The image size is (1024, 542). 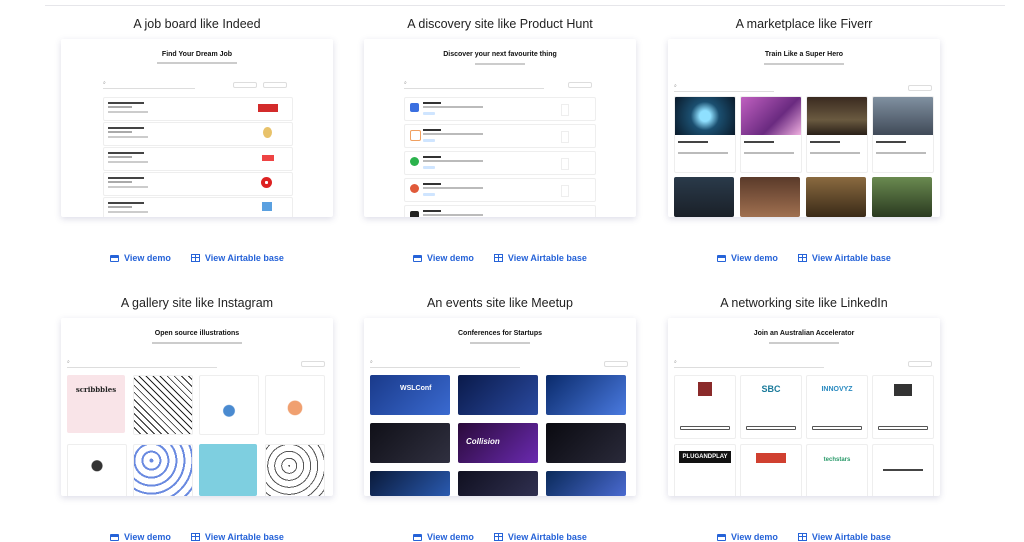 What do you see at coordinates (705, 457) in the screenshot?
I see `company-logo: PLUGANDPLAY` at bounding box center [705, 457].